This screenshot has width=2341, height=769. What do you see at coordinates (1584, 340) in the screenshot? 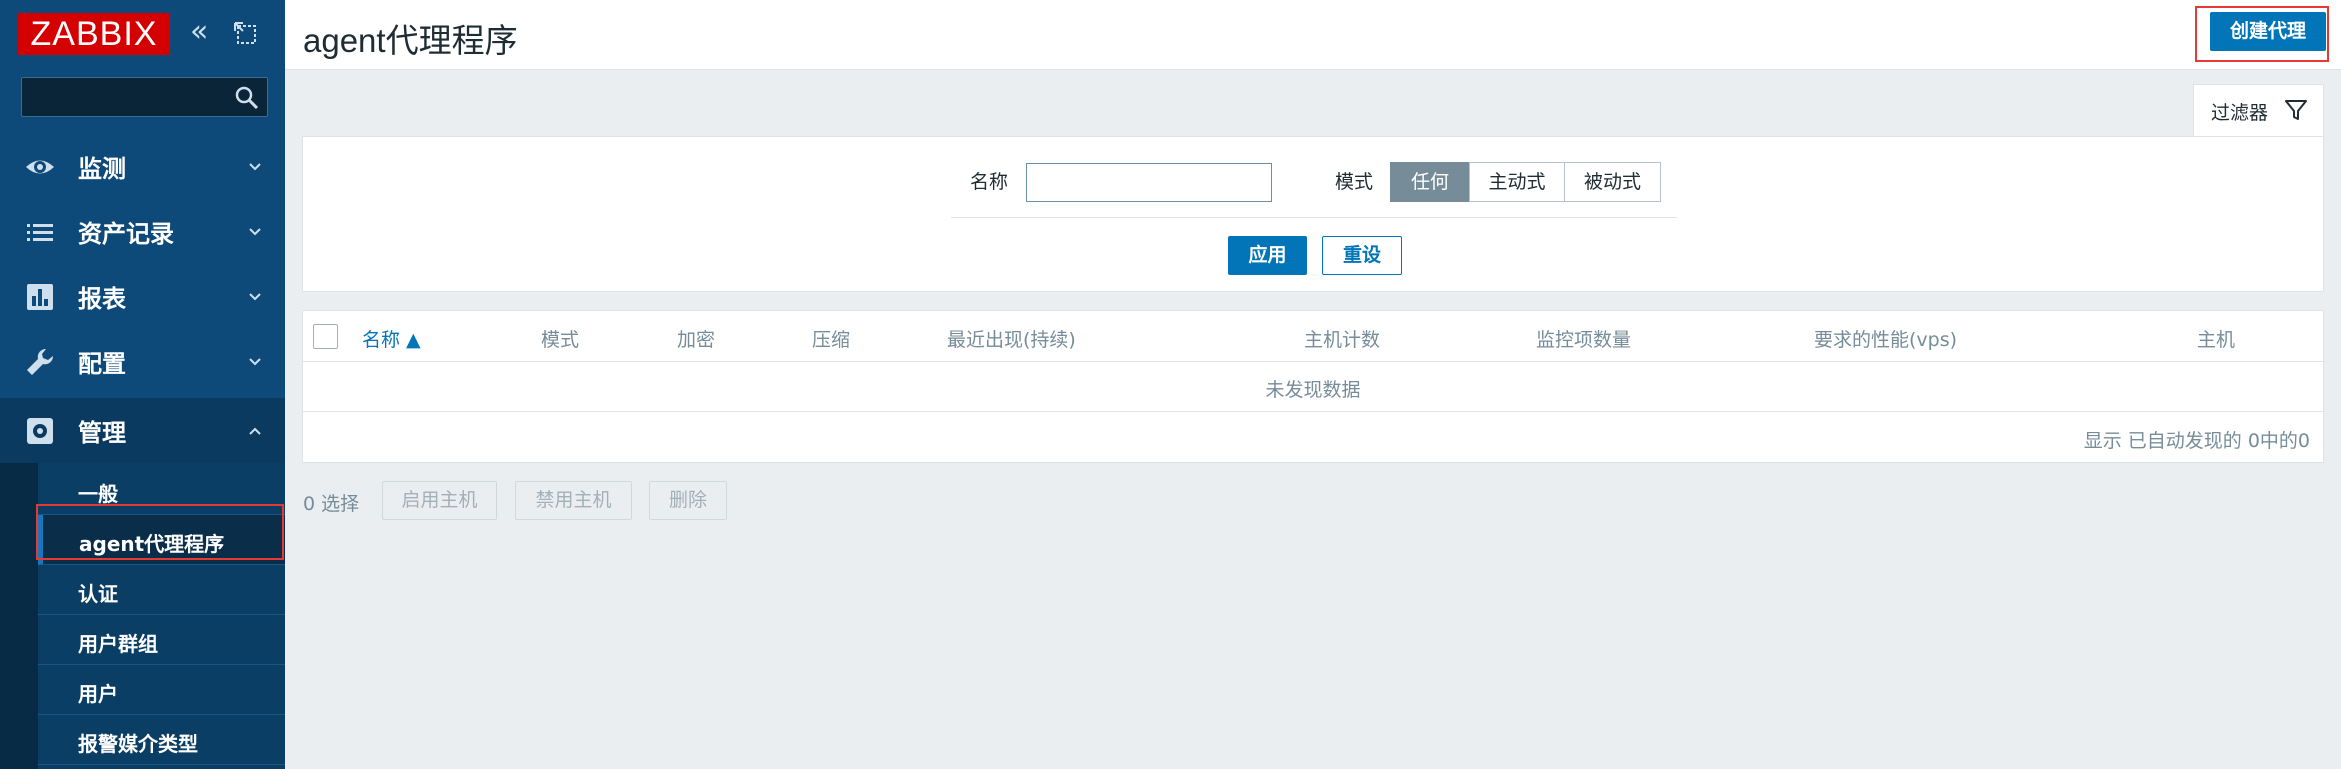
I see `column-item-count: 监控项数量` at bounding box center [1584, 340].